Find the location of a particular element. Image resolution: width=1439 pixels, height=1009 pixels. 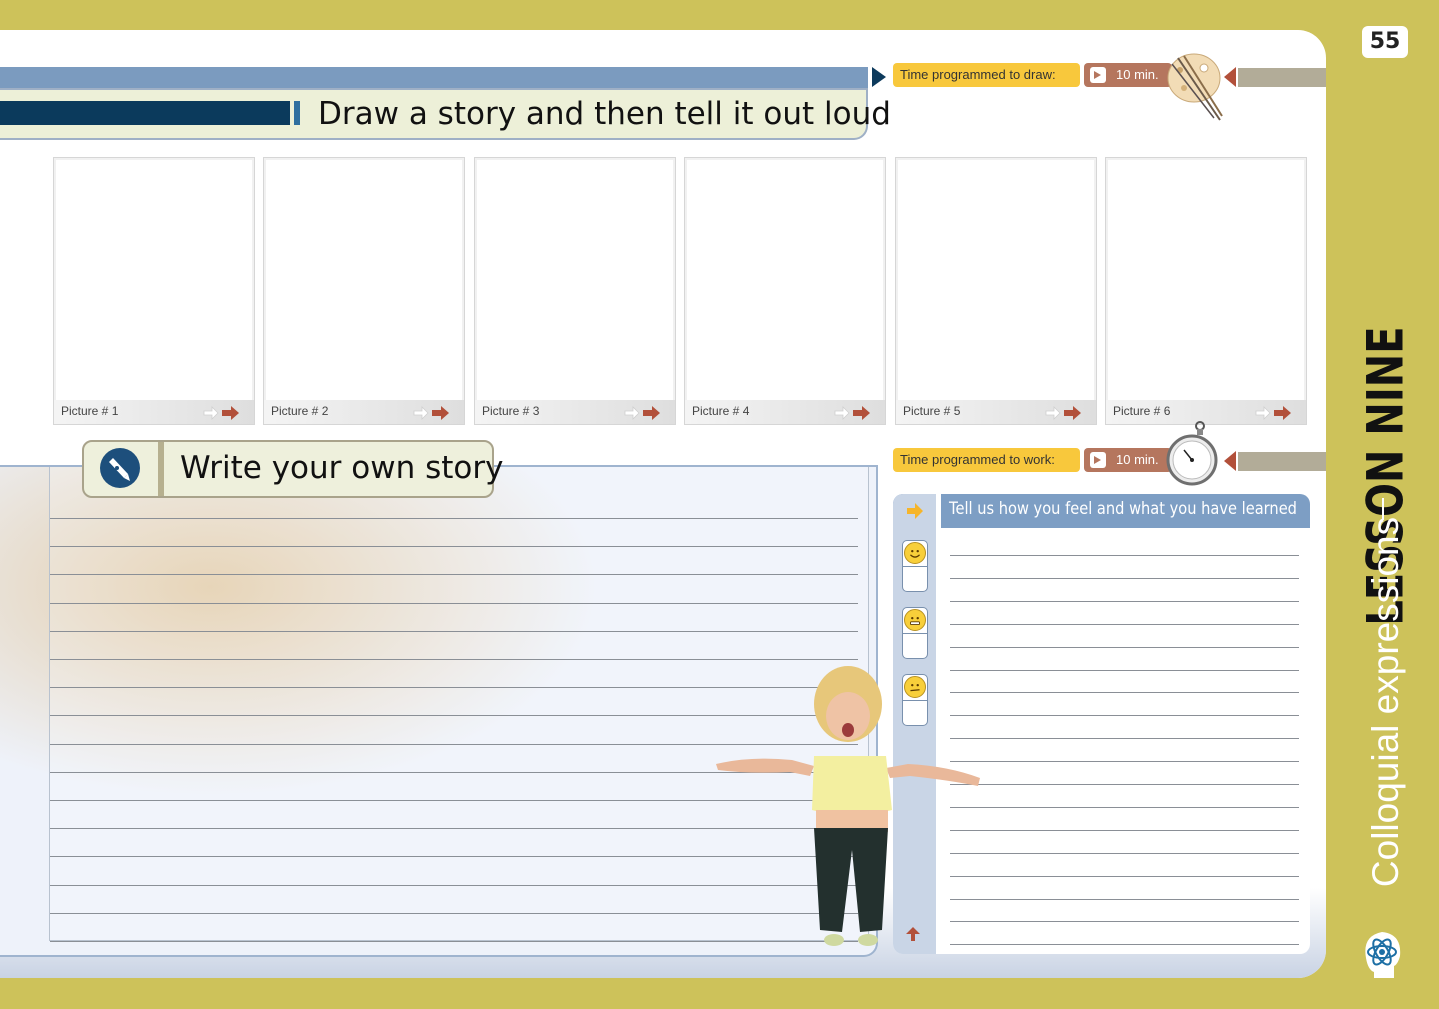

header-bar is located at coordinates (434, 77).